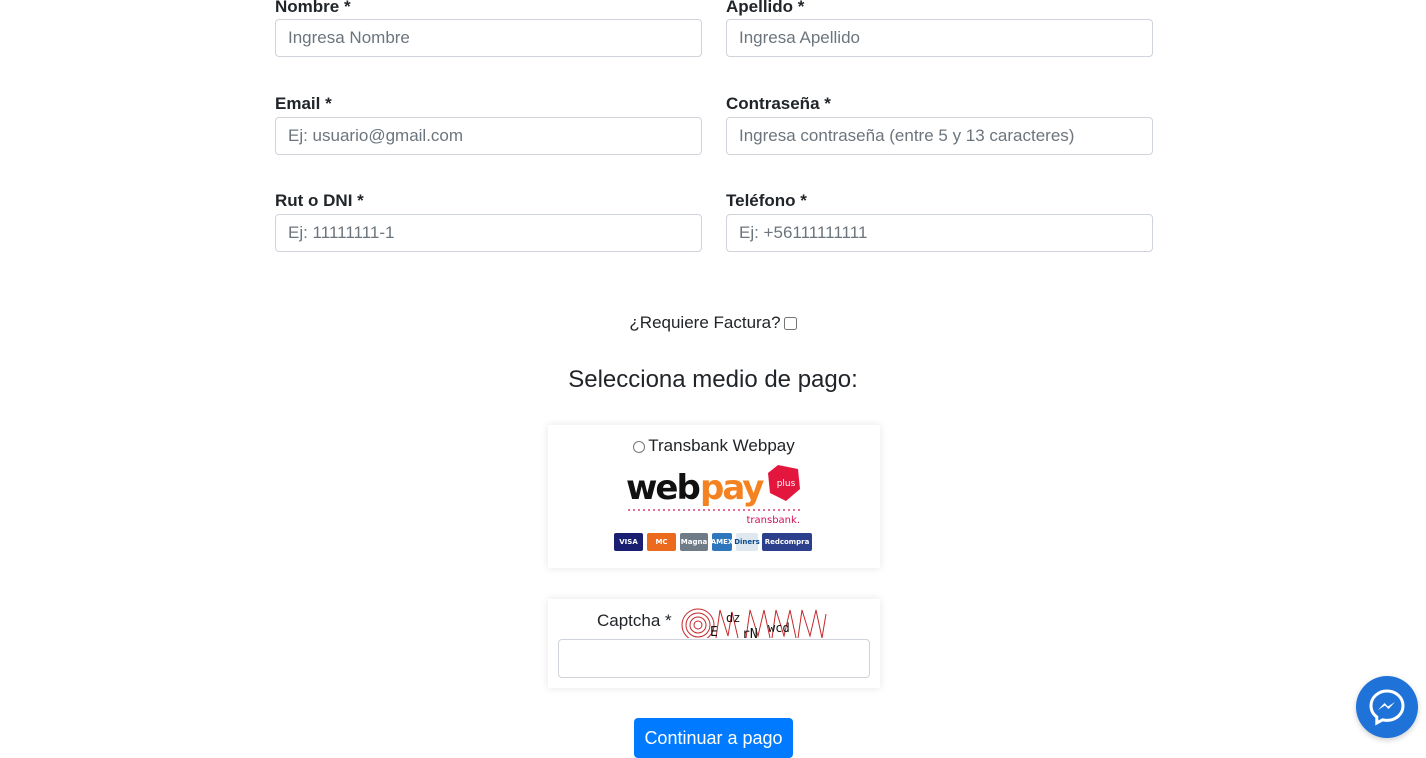  Describe the element at coordinates (747, 542) in the screenshot. I see `diners-logo: Diners` at that location.